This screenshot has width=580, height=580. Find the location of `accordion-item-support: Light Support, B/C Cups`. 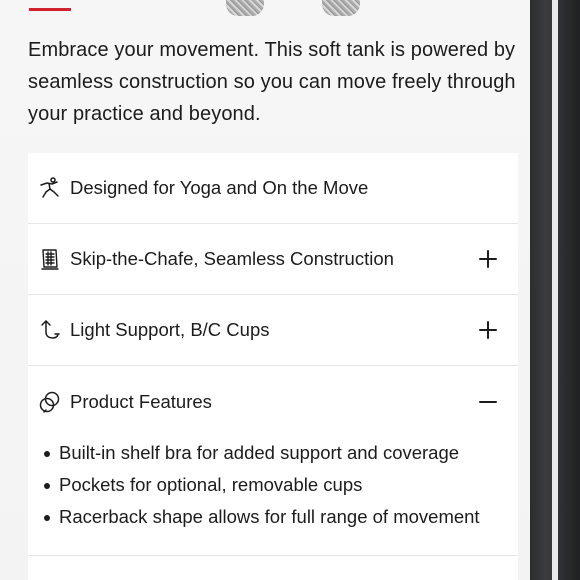

accordion-item-support: Light Support, B/C Cups is located at coordinates (273, 330).